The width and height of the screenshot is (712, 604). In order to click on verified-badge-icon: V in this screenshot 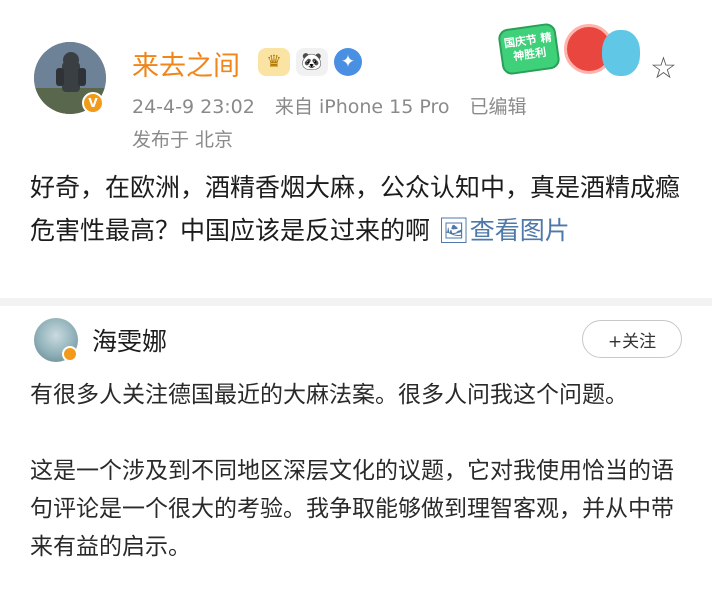, I will do `click(93, 103)`.